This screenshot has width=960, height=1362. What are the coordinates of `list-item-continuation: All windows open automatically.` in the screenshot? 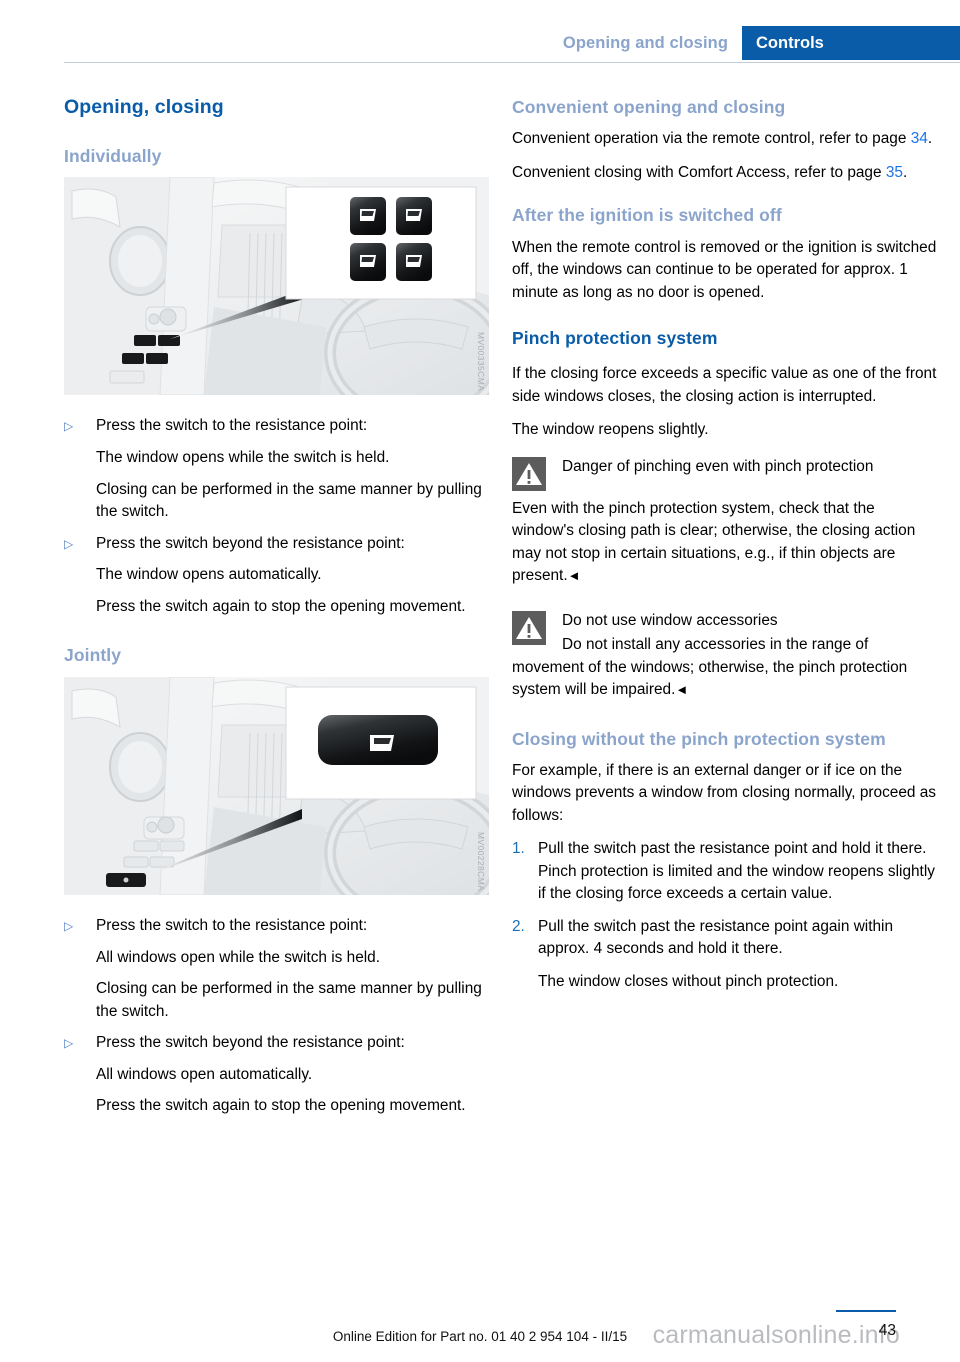 It's located at (204, 1074).